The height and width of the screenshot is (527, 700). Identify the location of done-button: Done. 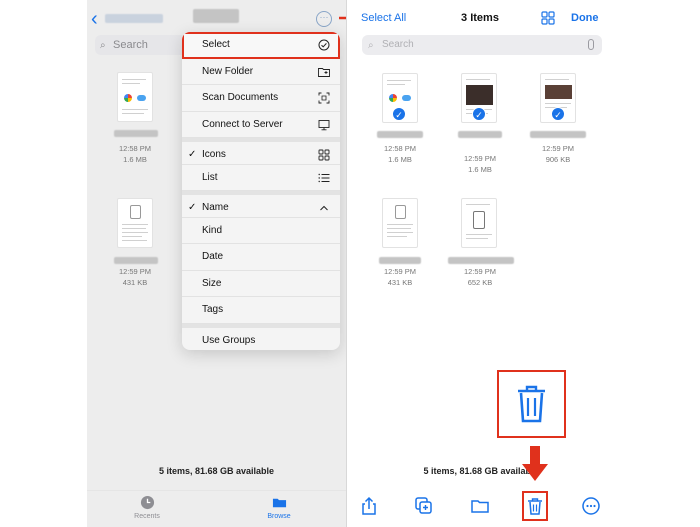
(585, 18).